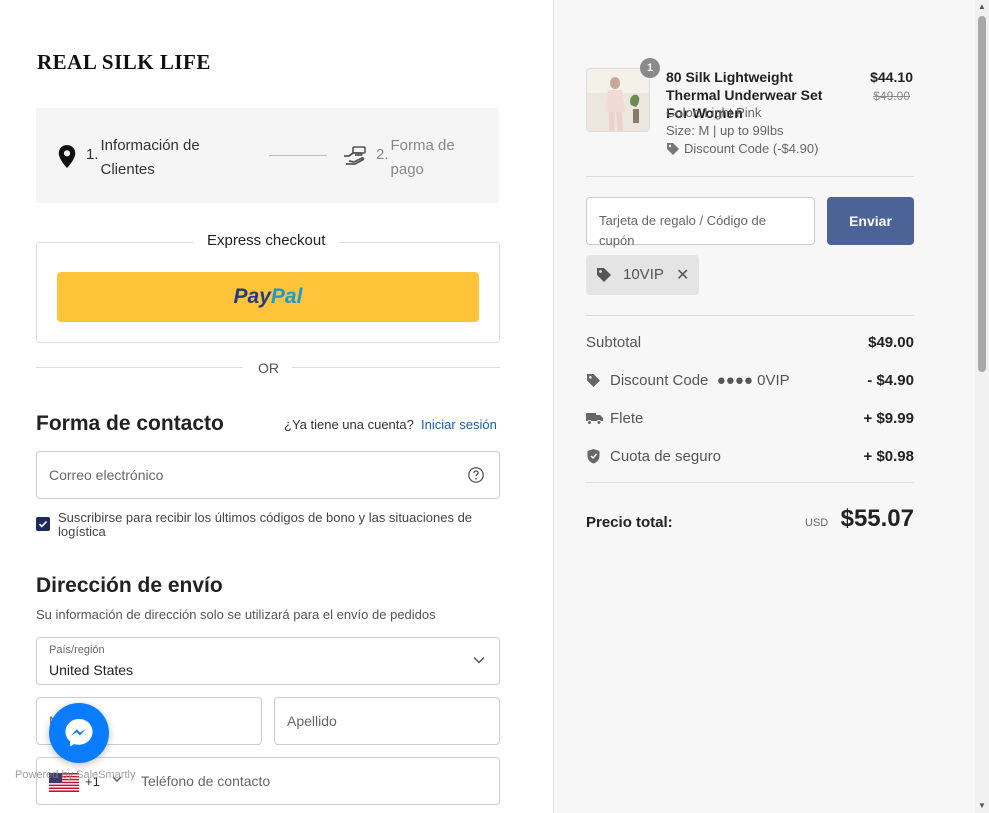  I want to click on total-currency: USD, so click(817, 523).